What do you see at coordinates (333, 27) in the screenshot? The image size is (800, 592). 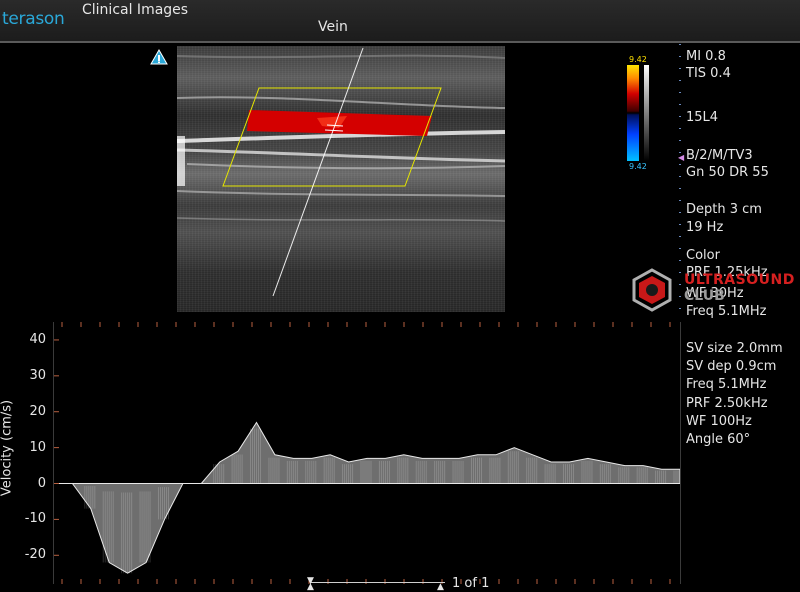 I see `study-title: Vein` at bounding box center [333, 27].